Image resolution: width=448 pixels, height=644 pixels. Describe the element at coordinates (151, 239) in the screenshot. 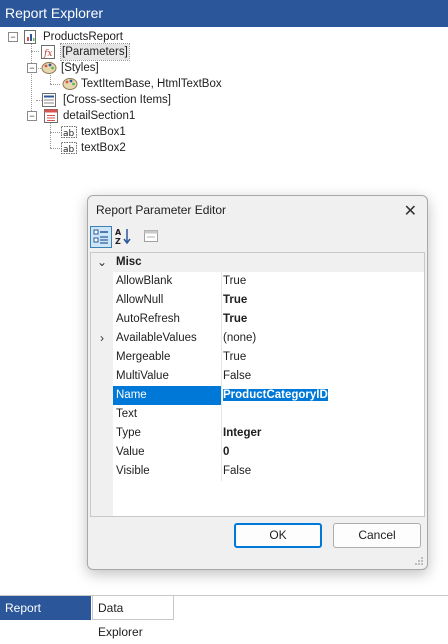

I see `property-pages-icon` at that location.